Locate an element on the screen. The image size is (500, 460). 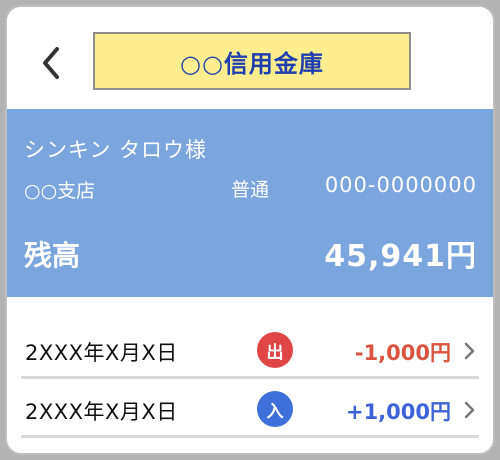
transaction-amount: +1,000円 is located at coordinates (398, 412).